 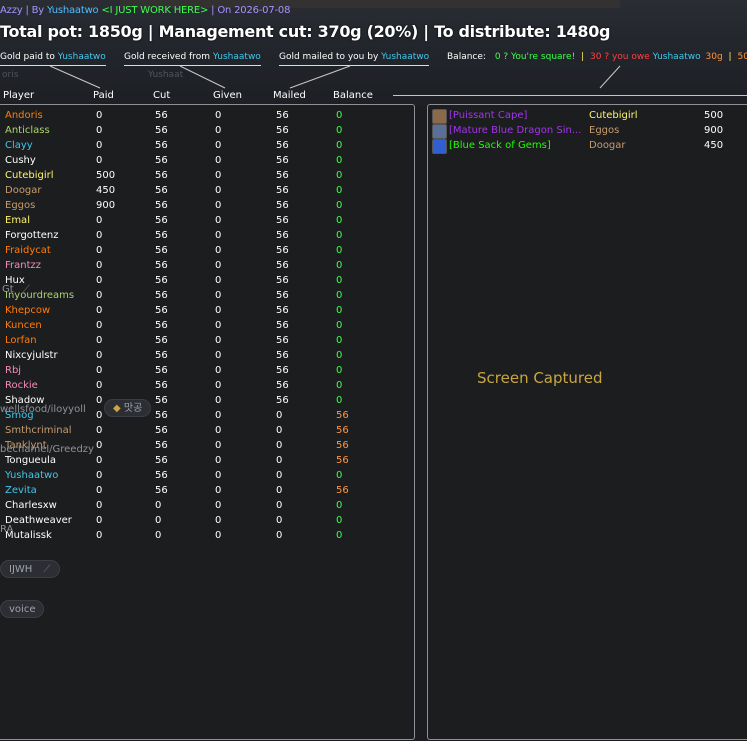 I want to click on table-row: Yushaatwo 0 56 0 0 0, so click(x=205, y=475).